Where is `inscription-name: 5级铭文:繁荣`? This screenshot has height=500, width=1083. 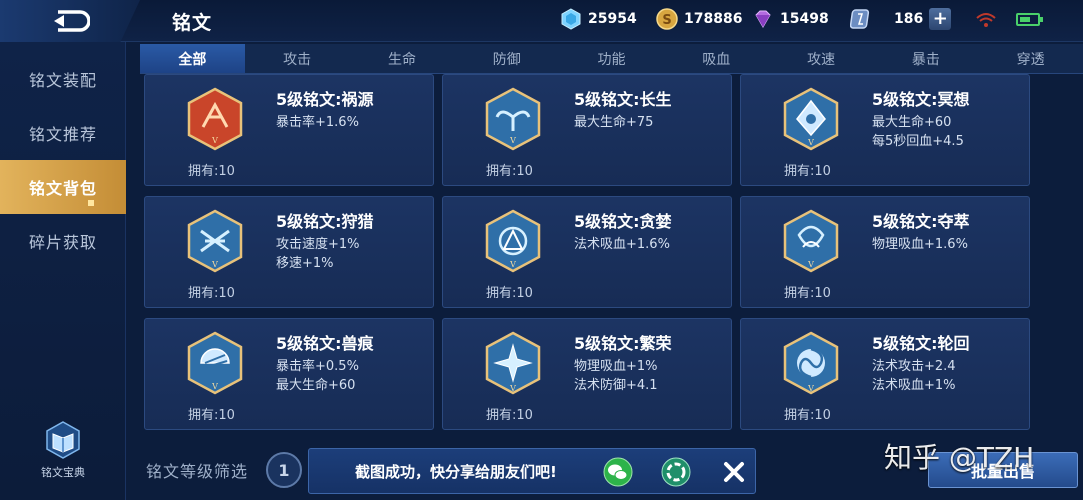
inscription-name: 5级铭文:繁荣 is located at coordinates (623, 343).